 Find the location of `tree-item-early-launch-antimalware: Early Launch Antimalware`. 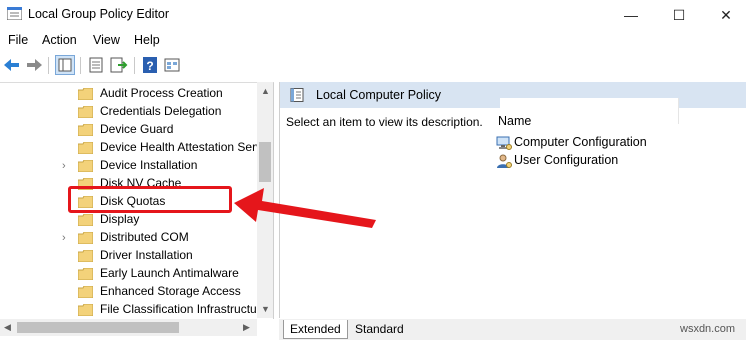

tree-item-early-launch-antimalware: Early Launch Antimalware is located at coordinates (130, 274).